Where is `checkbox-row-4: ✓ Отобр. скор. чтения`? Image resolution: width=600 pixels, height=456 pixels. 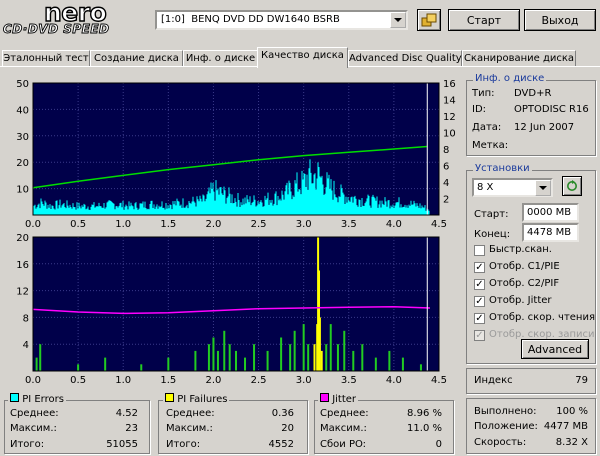 checkbox-row-4: ✓ Отобр. скор. чтения is located at coordinates (534, 319).